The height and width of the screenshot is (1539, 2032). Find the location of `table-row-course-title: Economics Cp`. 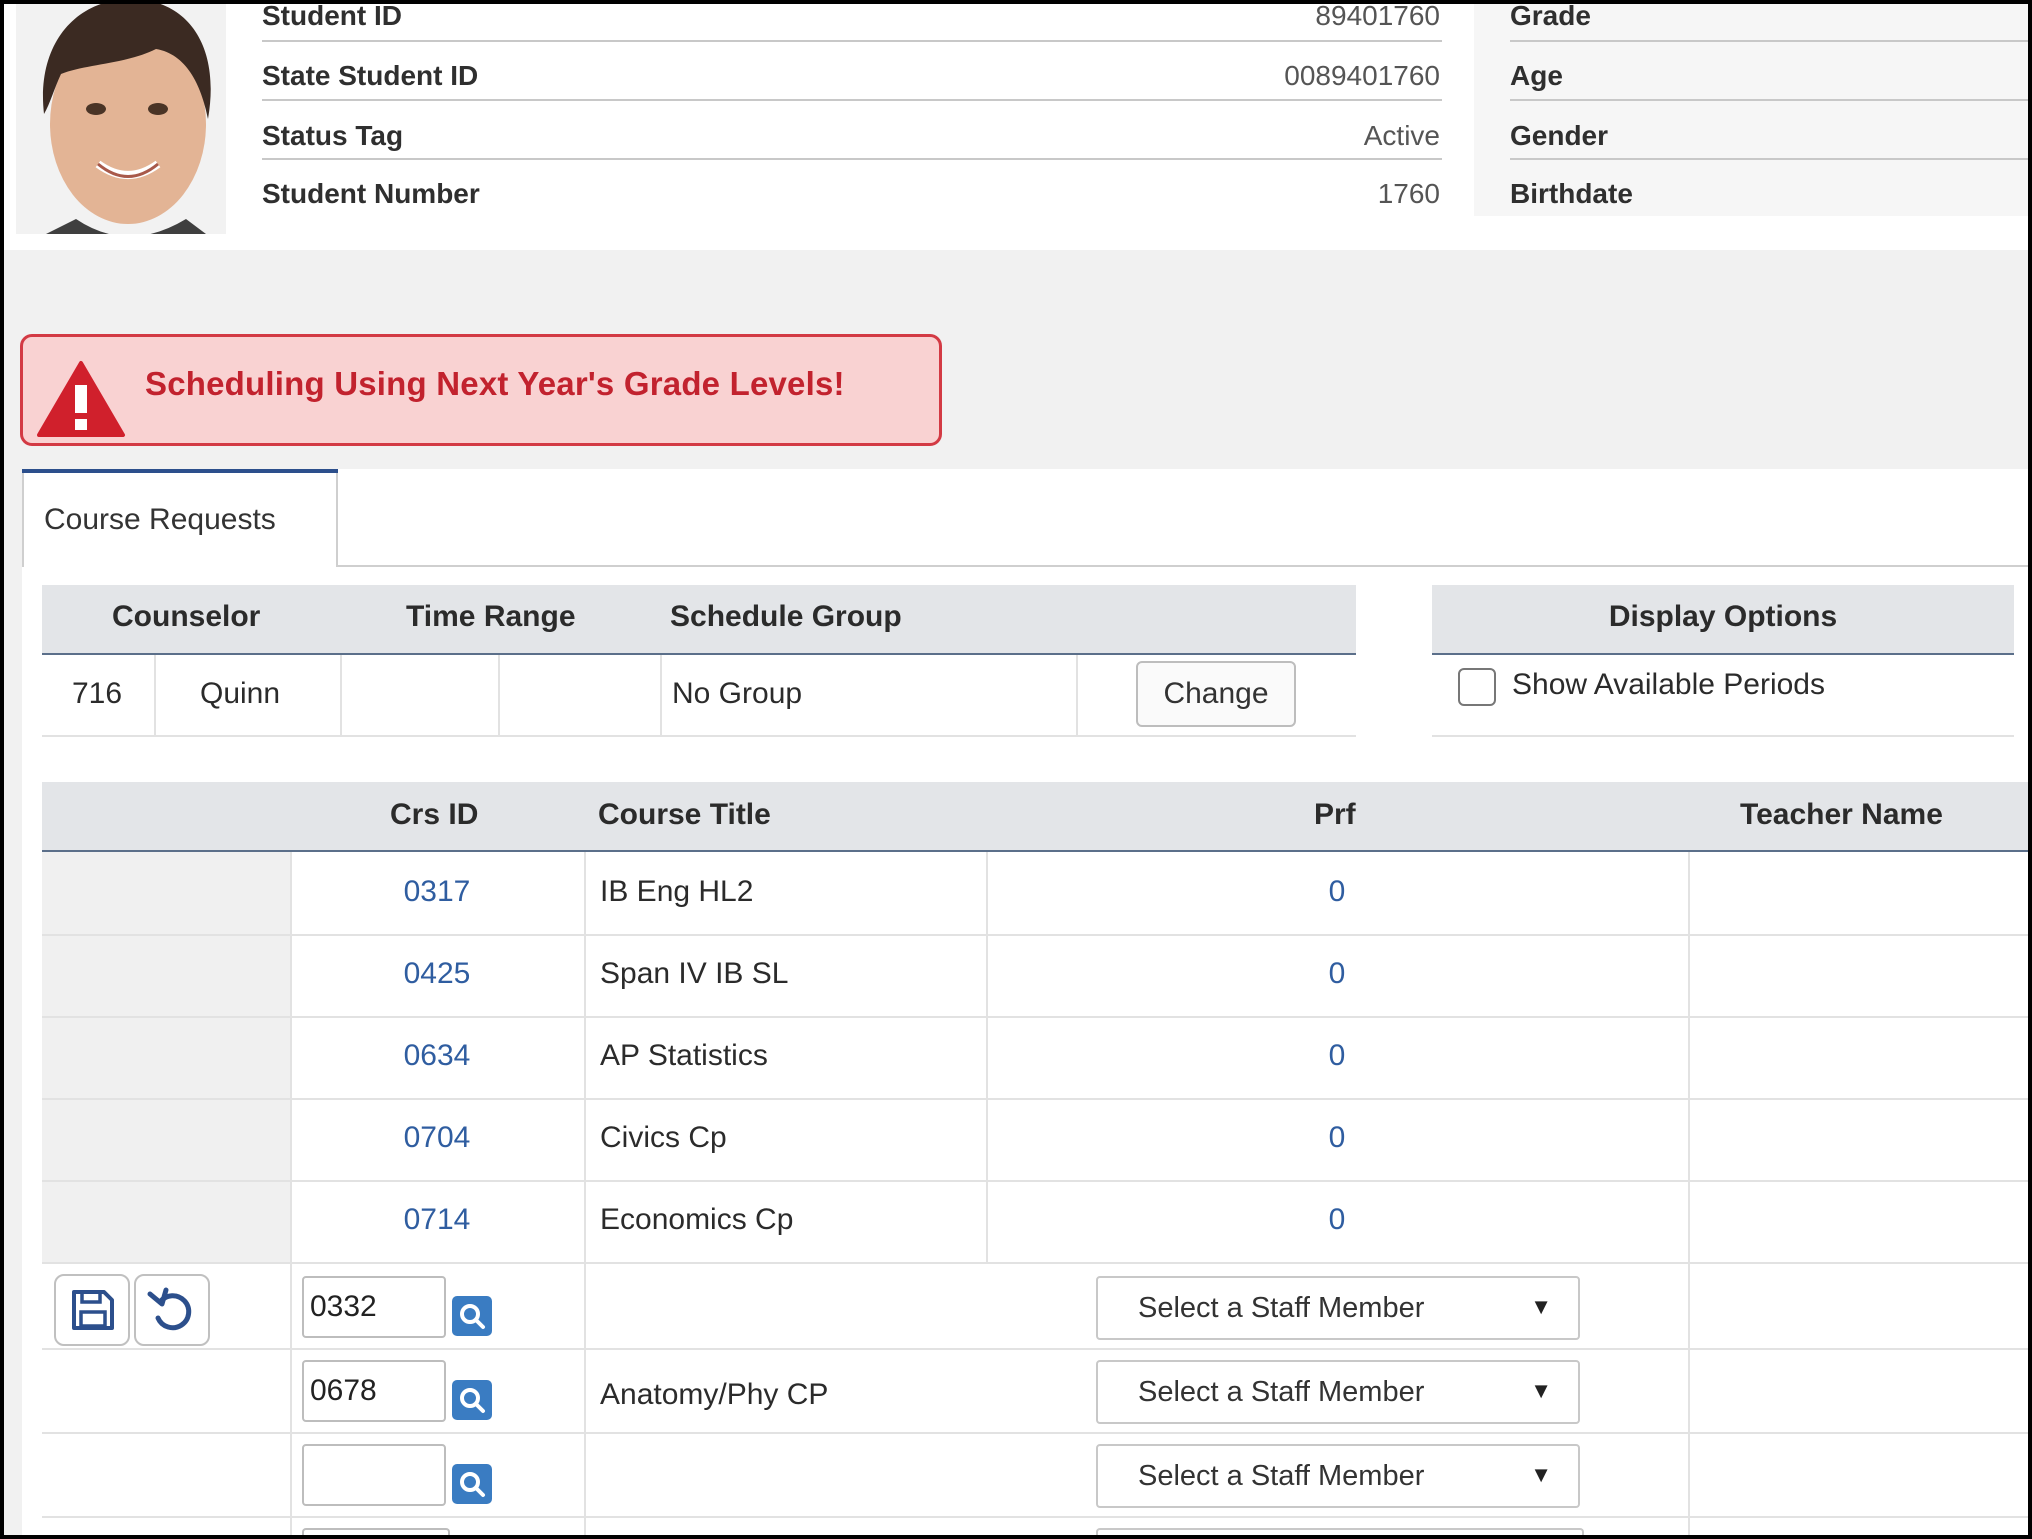

table-row-course-title: Economics Cp is located at coordinates (697, 1219).